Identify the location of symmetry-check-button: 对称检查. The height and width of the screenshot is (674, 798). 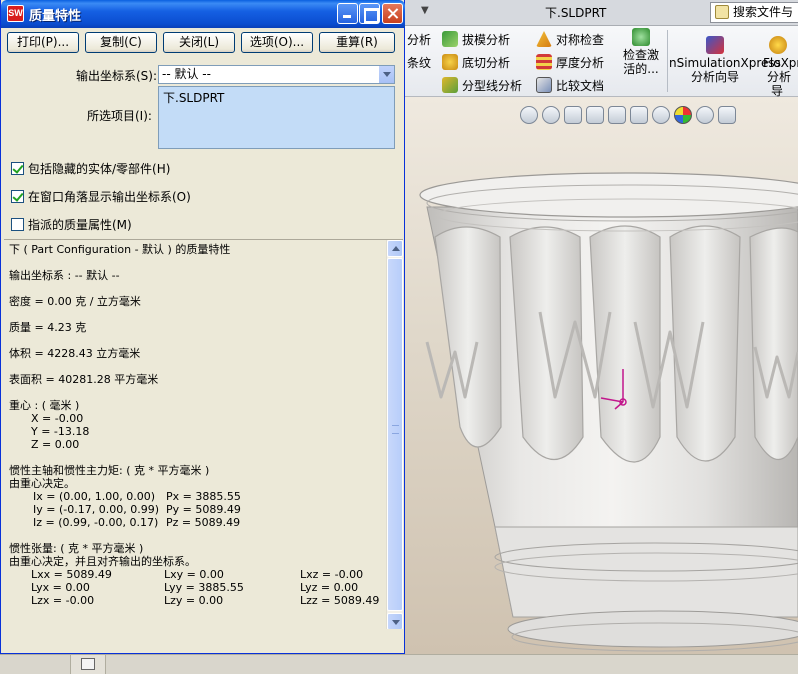
(570, 39).